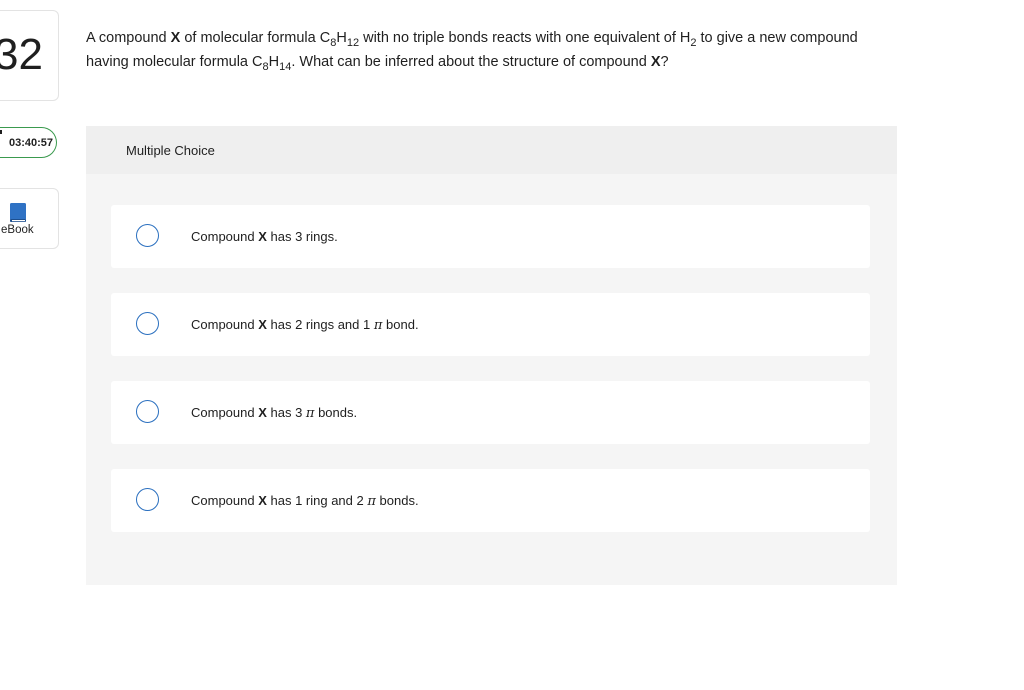  What do you see at coordinates (490, 500) in the screenshot?
I see `answer-option-4: Compound X has 1 ring and 2 π bonds.` at bounding box center [490, 500].